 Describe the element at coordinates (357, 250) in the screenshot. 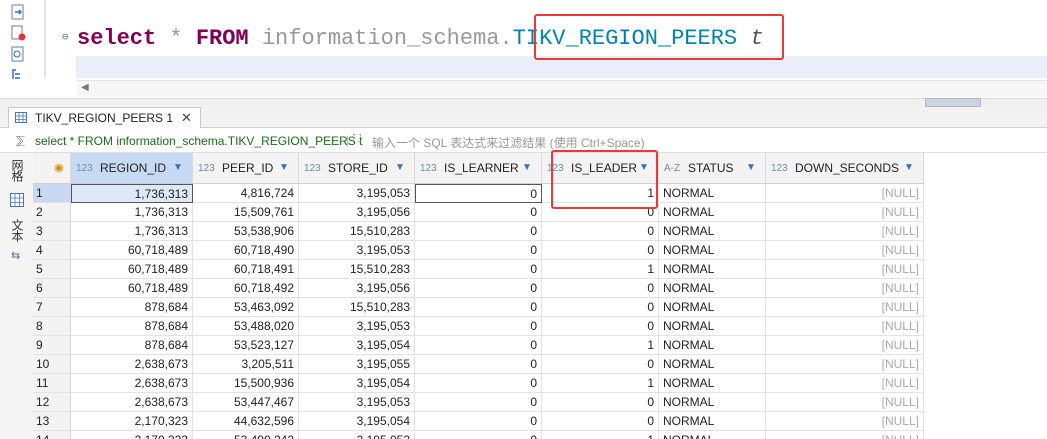

I see `table-cell-store-id: 3,195,053` at that location.